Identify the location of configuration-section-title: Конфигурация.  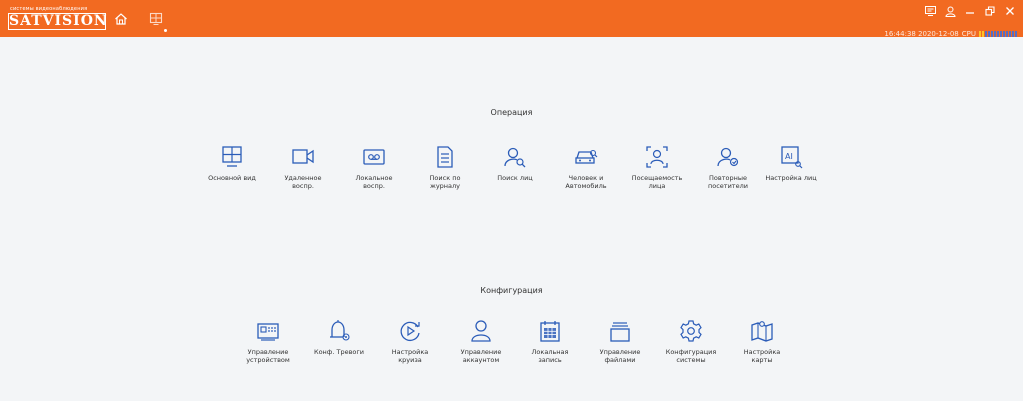
(511, 290).